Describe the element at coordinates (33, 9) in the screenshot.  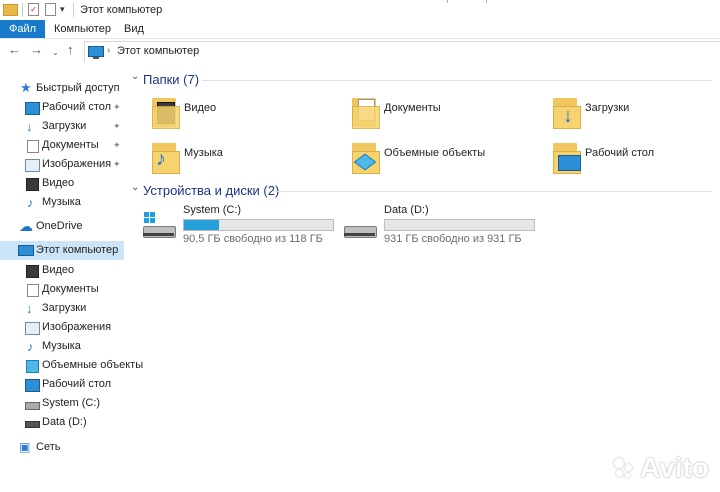
I see `properties-icon: ✓` at that location.